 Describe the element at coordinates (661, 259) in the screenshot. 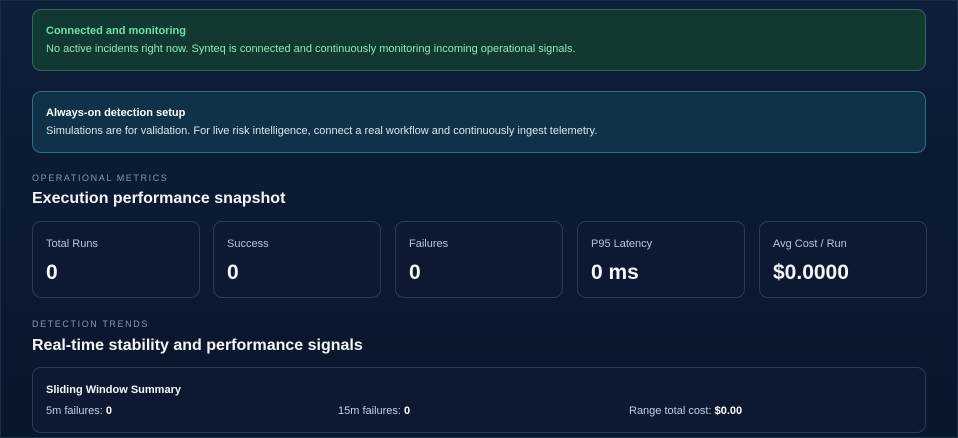

I see `metric-card-p95-latency: P95 Latency 0 ms` at that location.